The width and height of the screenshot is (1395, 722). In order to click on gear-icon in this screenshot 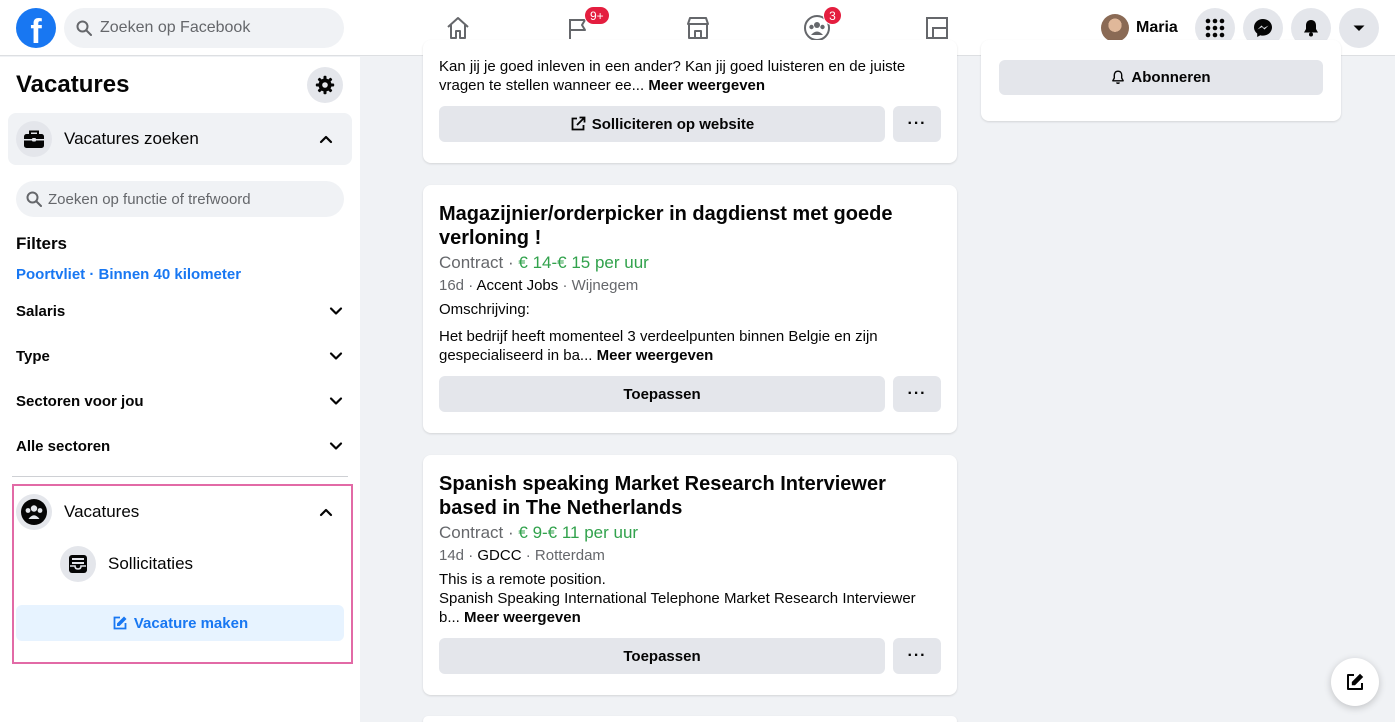, I will do `click(325, 85)`.